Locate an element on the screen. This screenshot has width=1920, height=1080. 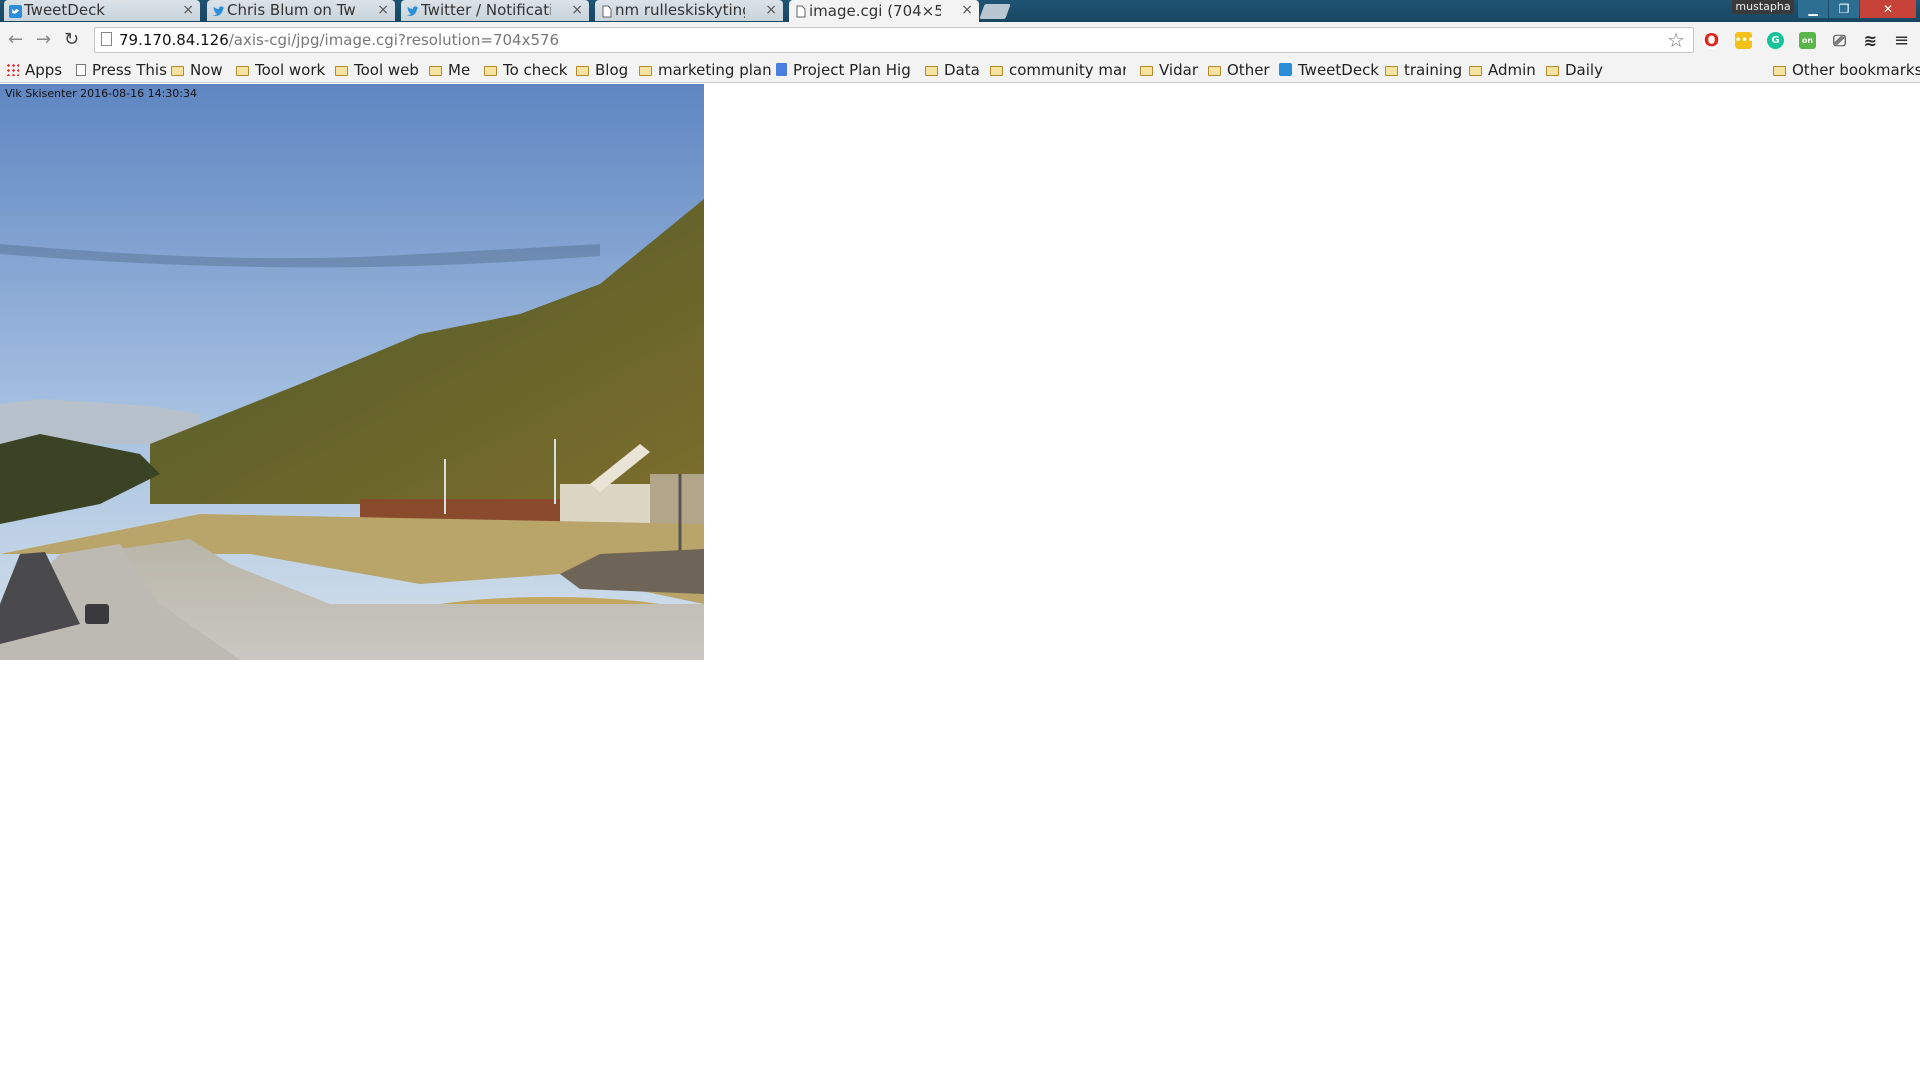
doc-icon is located at coordinates (781, 69).